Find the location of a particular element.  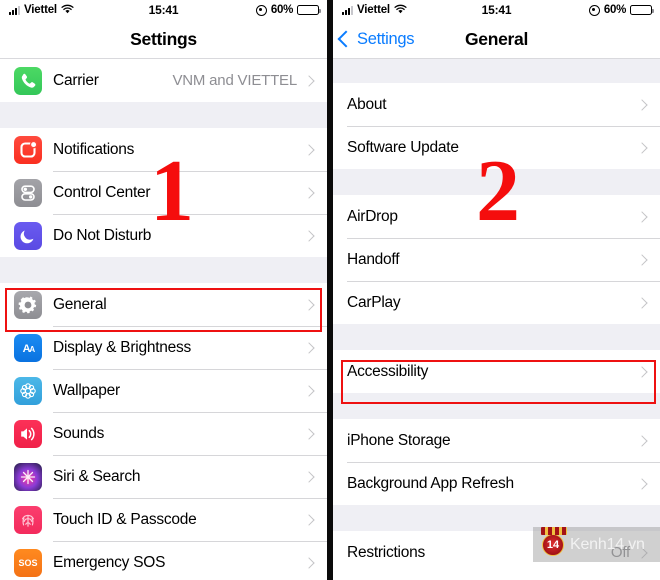

settings-group-carrier: Carrier VNM and VIETTEL is located at coordinates (163, 80).